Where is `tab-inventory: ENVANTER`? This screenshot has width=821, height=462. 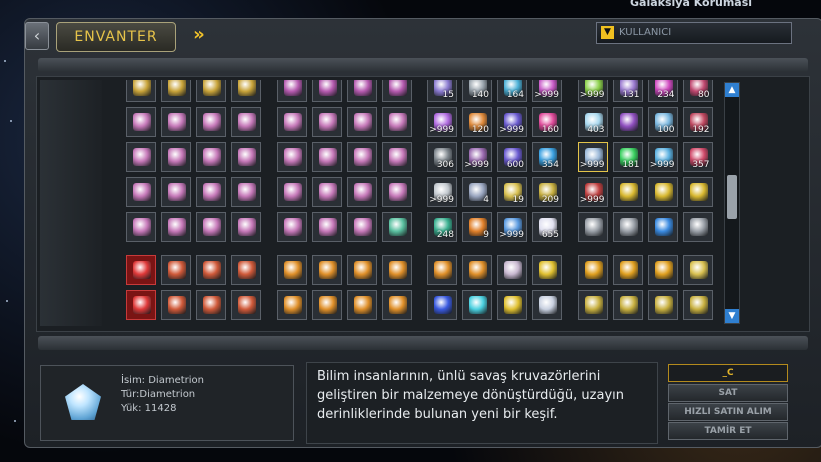 tab-inventory: ENVANTER is located at coordinates (116, 37).